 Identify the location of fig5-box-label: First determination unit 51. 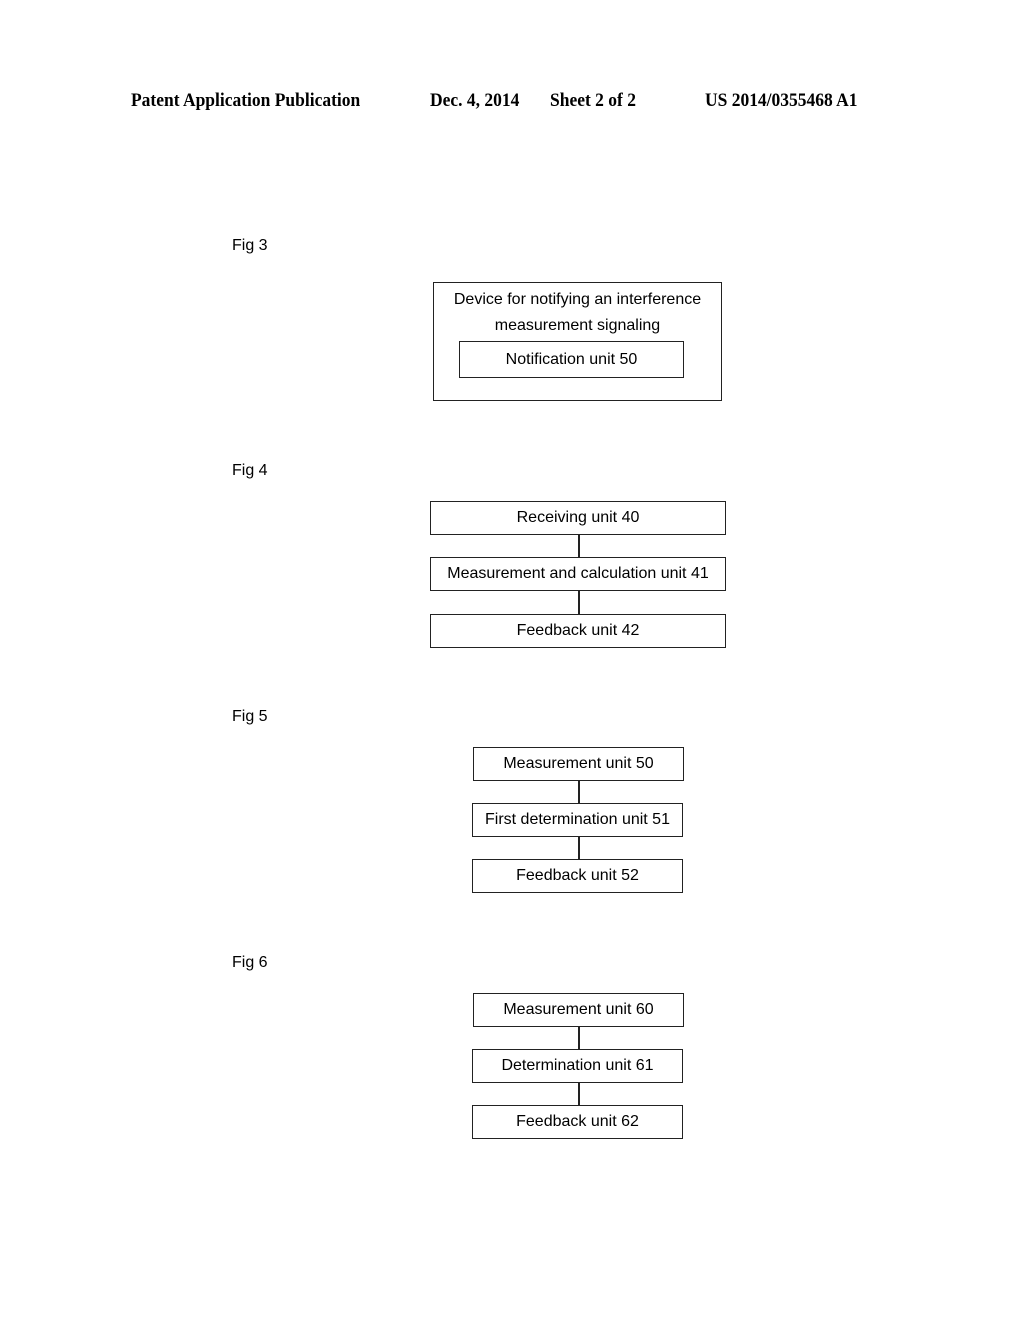
(577, 819).